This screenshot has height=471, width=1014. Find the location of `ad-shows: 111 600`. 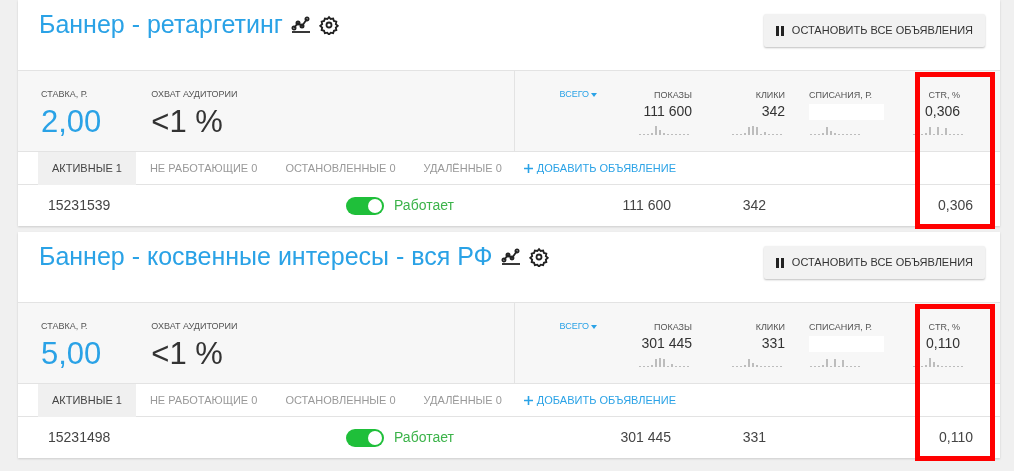

ad-shows: 111 600 is located at coordinates (646, 205).